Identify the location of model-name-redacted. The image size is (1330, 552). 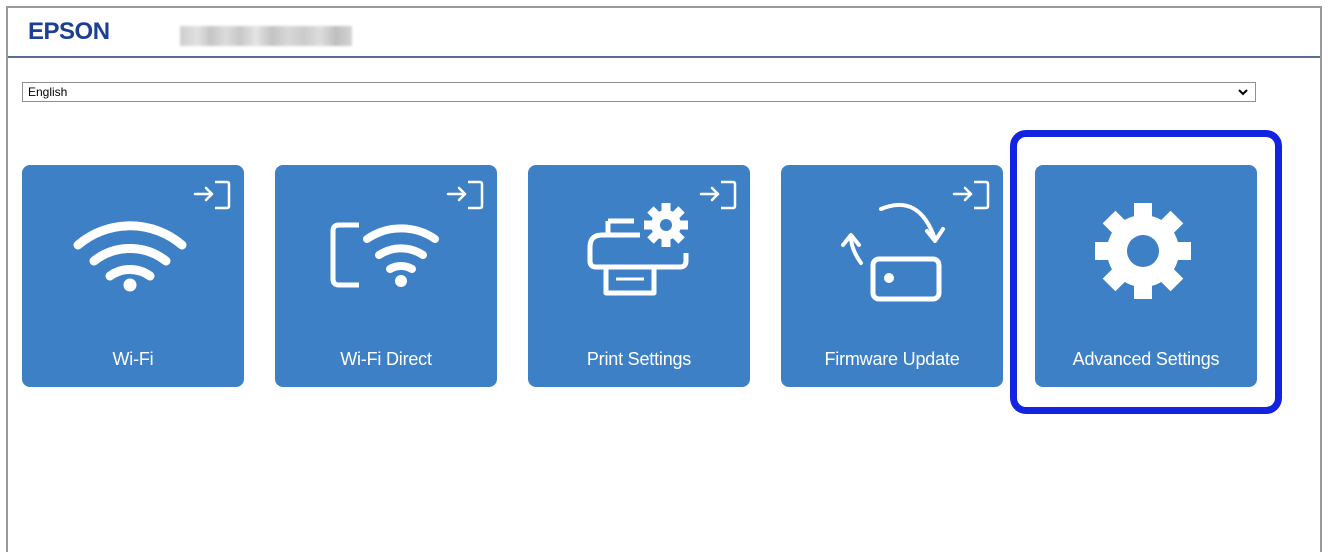
(266, 36).